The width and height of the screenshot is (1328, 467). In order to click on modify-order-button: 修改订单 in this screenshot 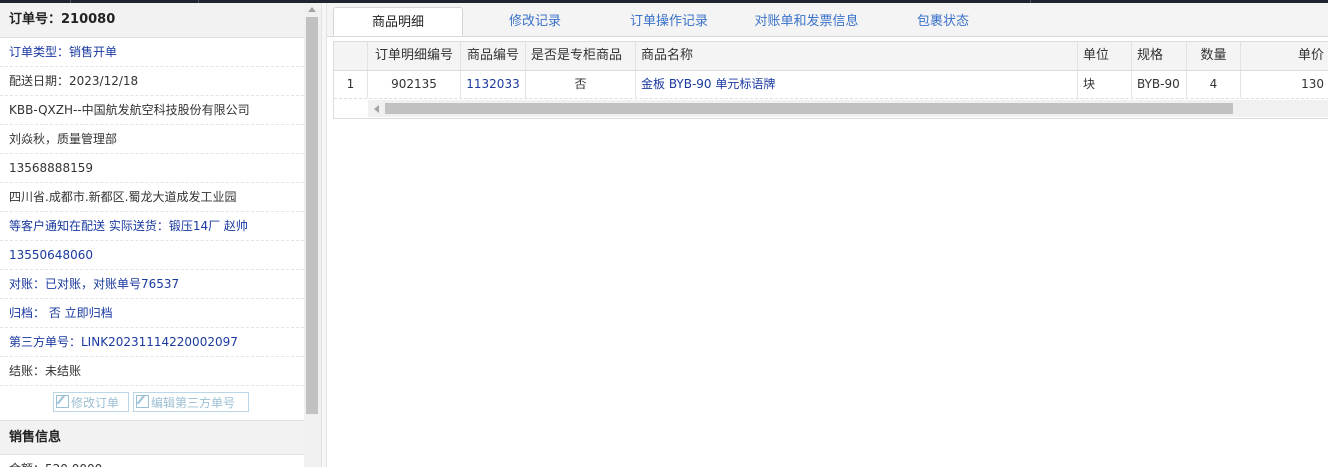, I will do `click(91, 402)`.